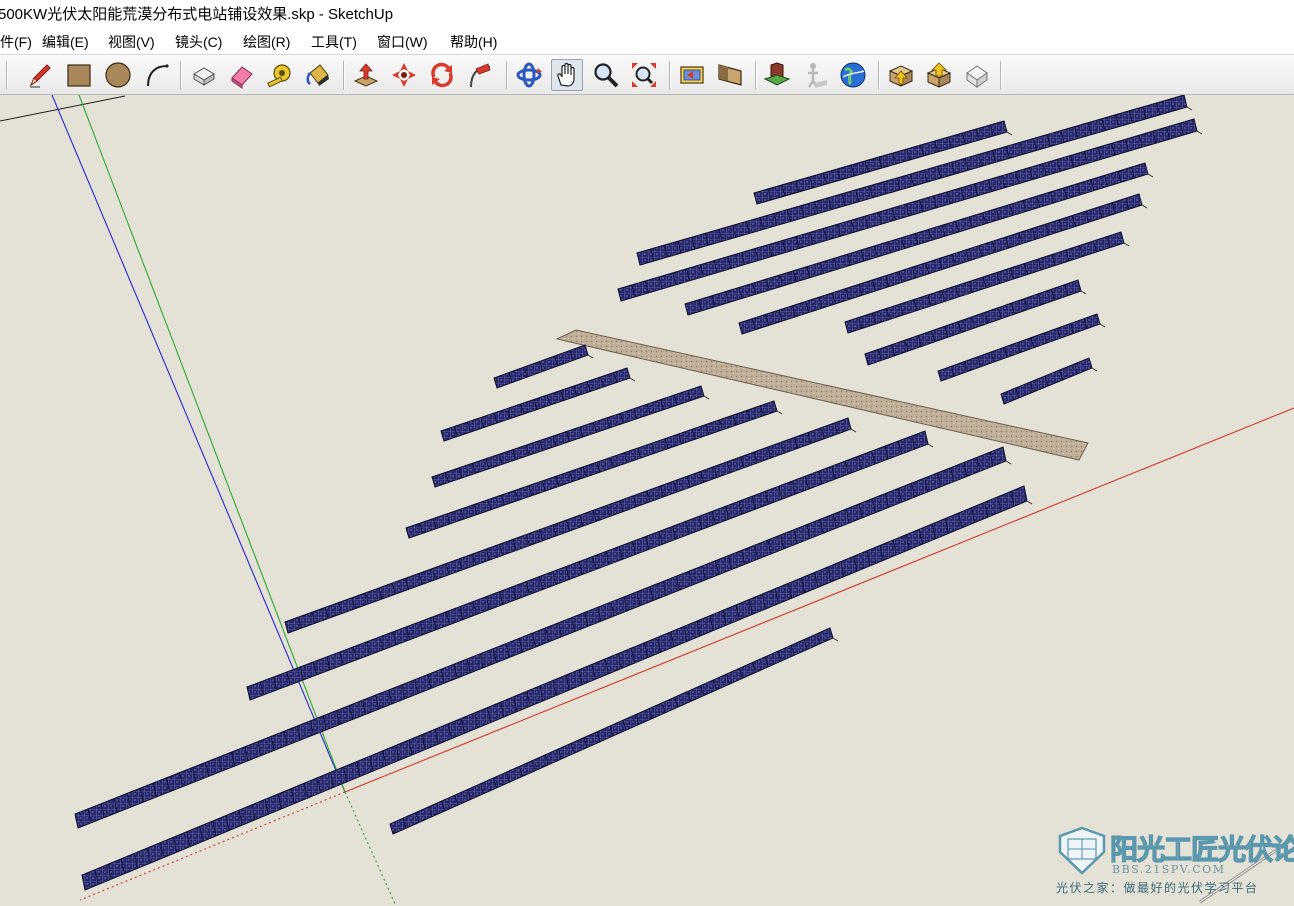  I want to click on rectangle-tool, so click(79, 75).